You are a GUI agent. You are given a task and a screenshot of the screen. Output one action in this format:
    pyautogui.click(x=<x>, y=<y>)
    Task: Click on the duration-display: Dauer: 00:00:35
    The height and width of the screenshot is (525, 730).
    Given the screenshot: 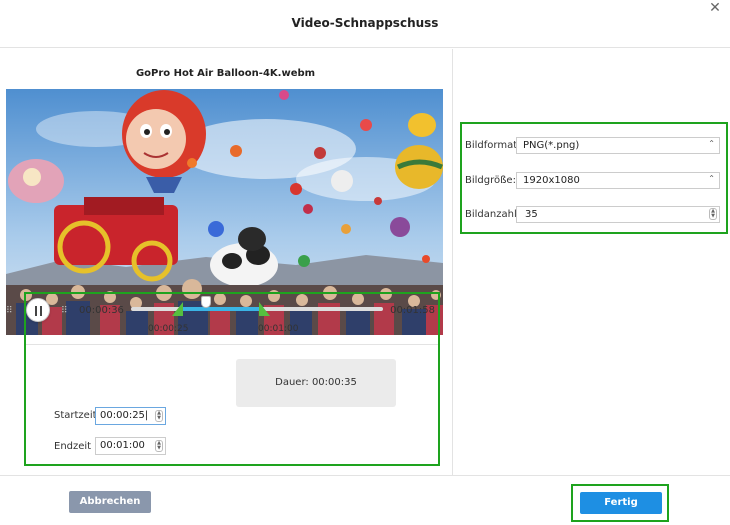 What is the action you would take?
    pyautogui.click(x=316, y=383)
    